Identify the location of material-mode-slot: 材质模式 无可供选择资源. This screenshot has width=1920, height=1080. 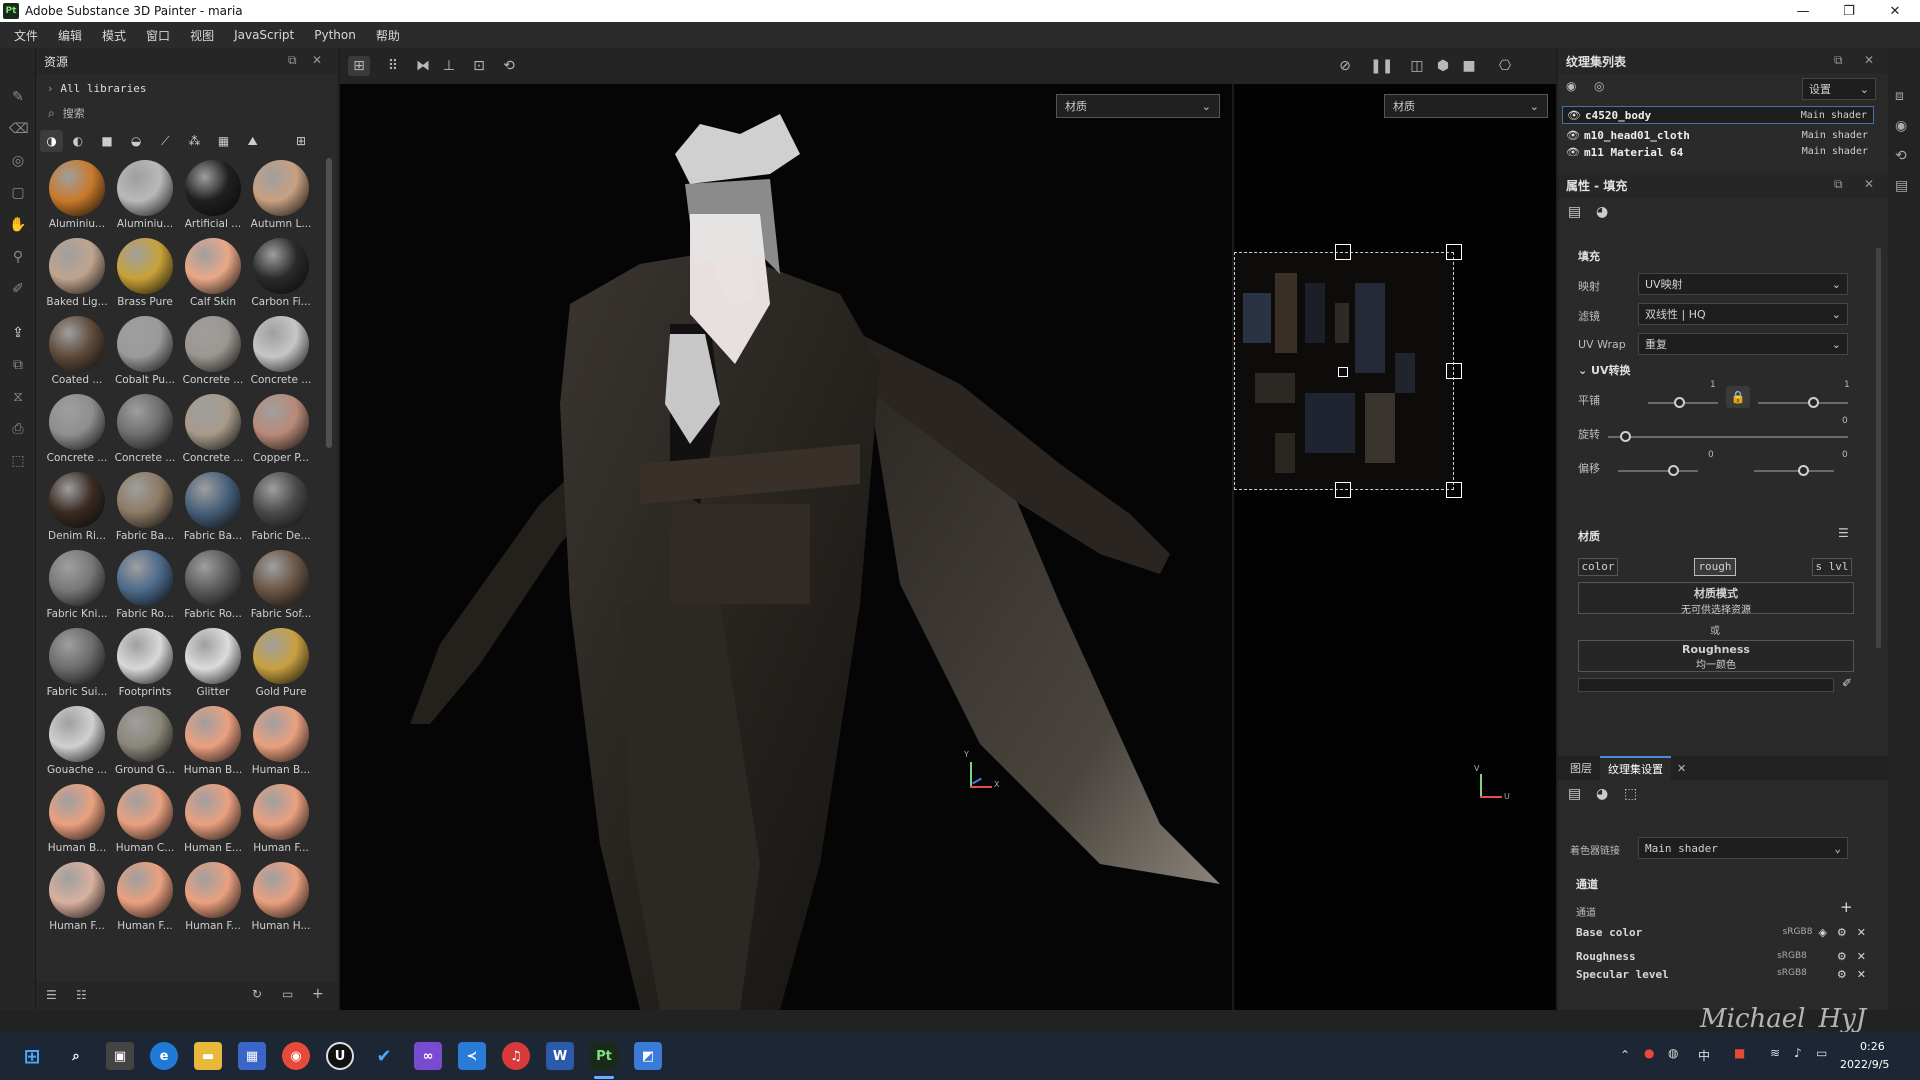
(1716, 599).